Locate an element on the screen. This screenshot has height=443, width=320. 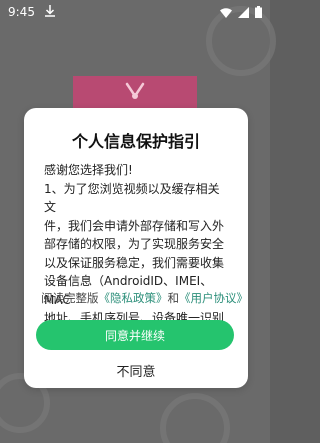
dialog-line: 部存储的权限，为了实现服务安全 is located at coordinates (134, 244).